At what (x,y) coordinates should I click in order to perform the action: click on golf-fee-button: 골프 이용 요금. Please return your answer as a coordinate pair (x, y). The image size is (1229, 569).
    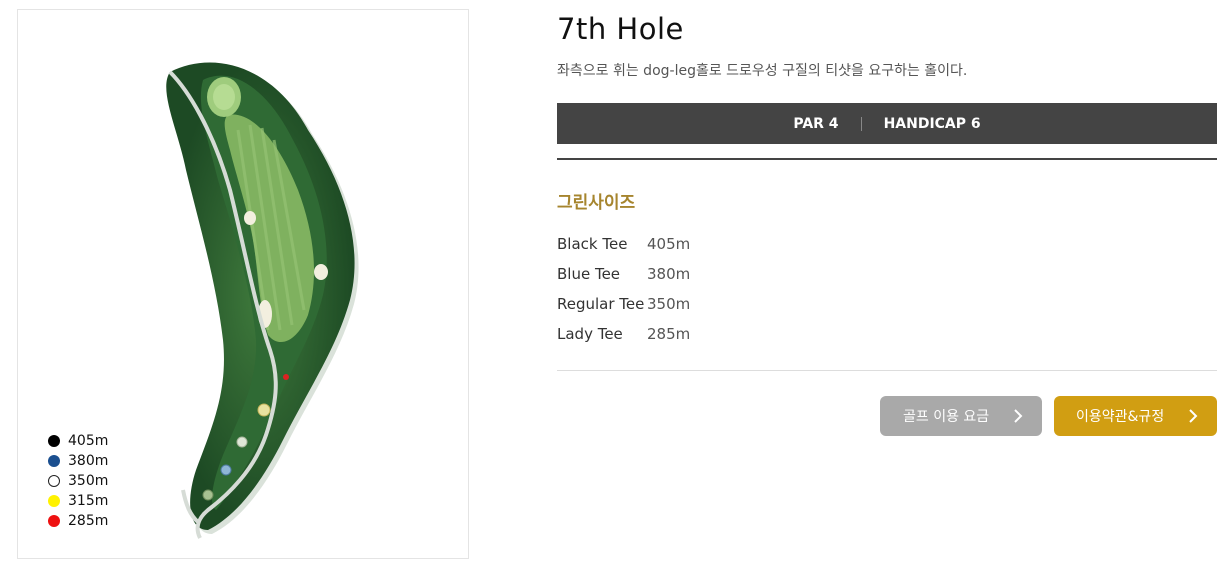
    Looking at the image, I should click on (961, 416).